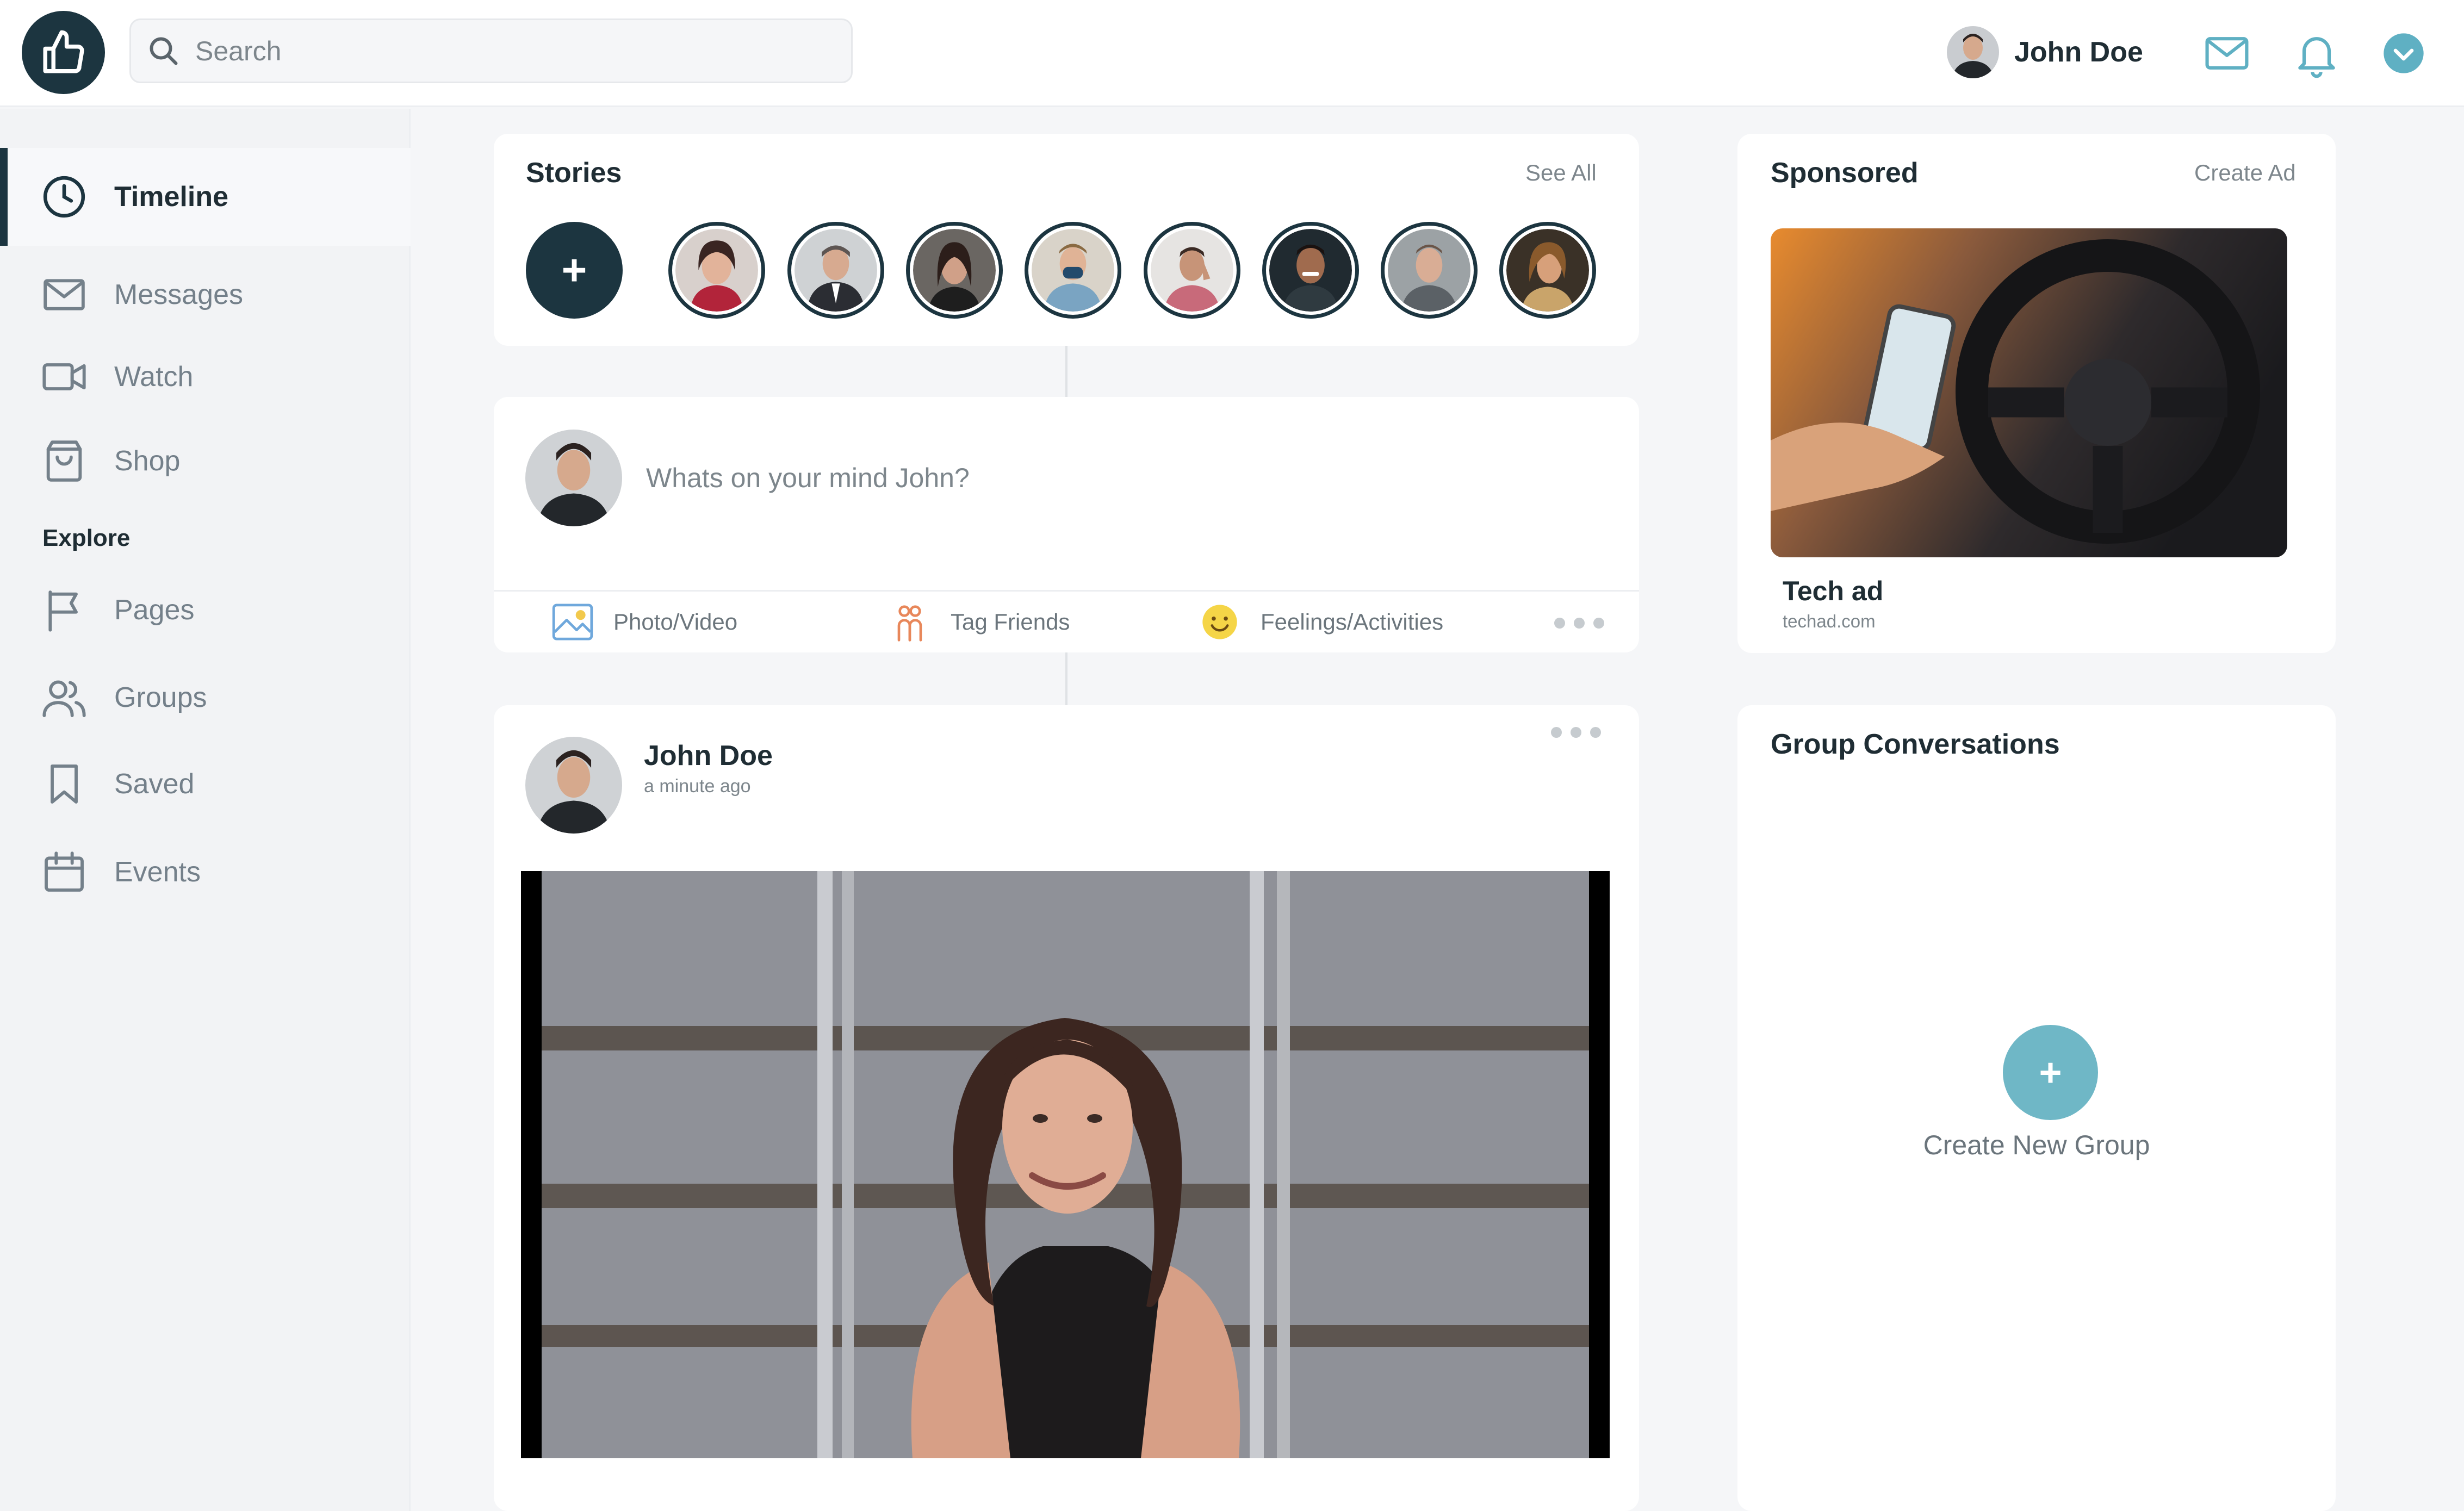 Image resolution: width=2464 pixels, height=1511 pixels. What do you see at coordinates (572, 622) in the screenshot?
I see `image-icon` at bounding box center [572, 622].